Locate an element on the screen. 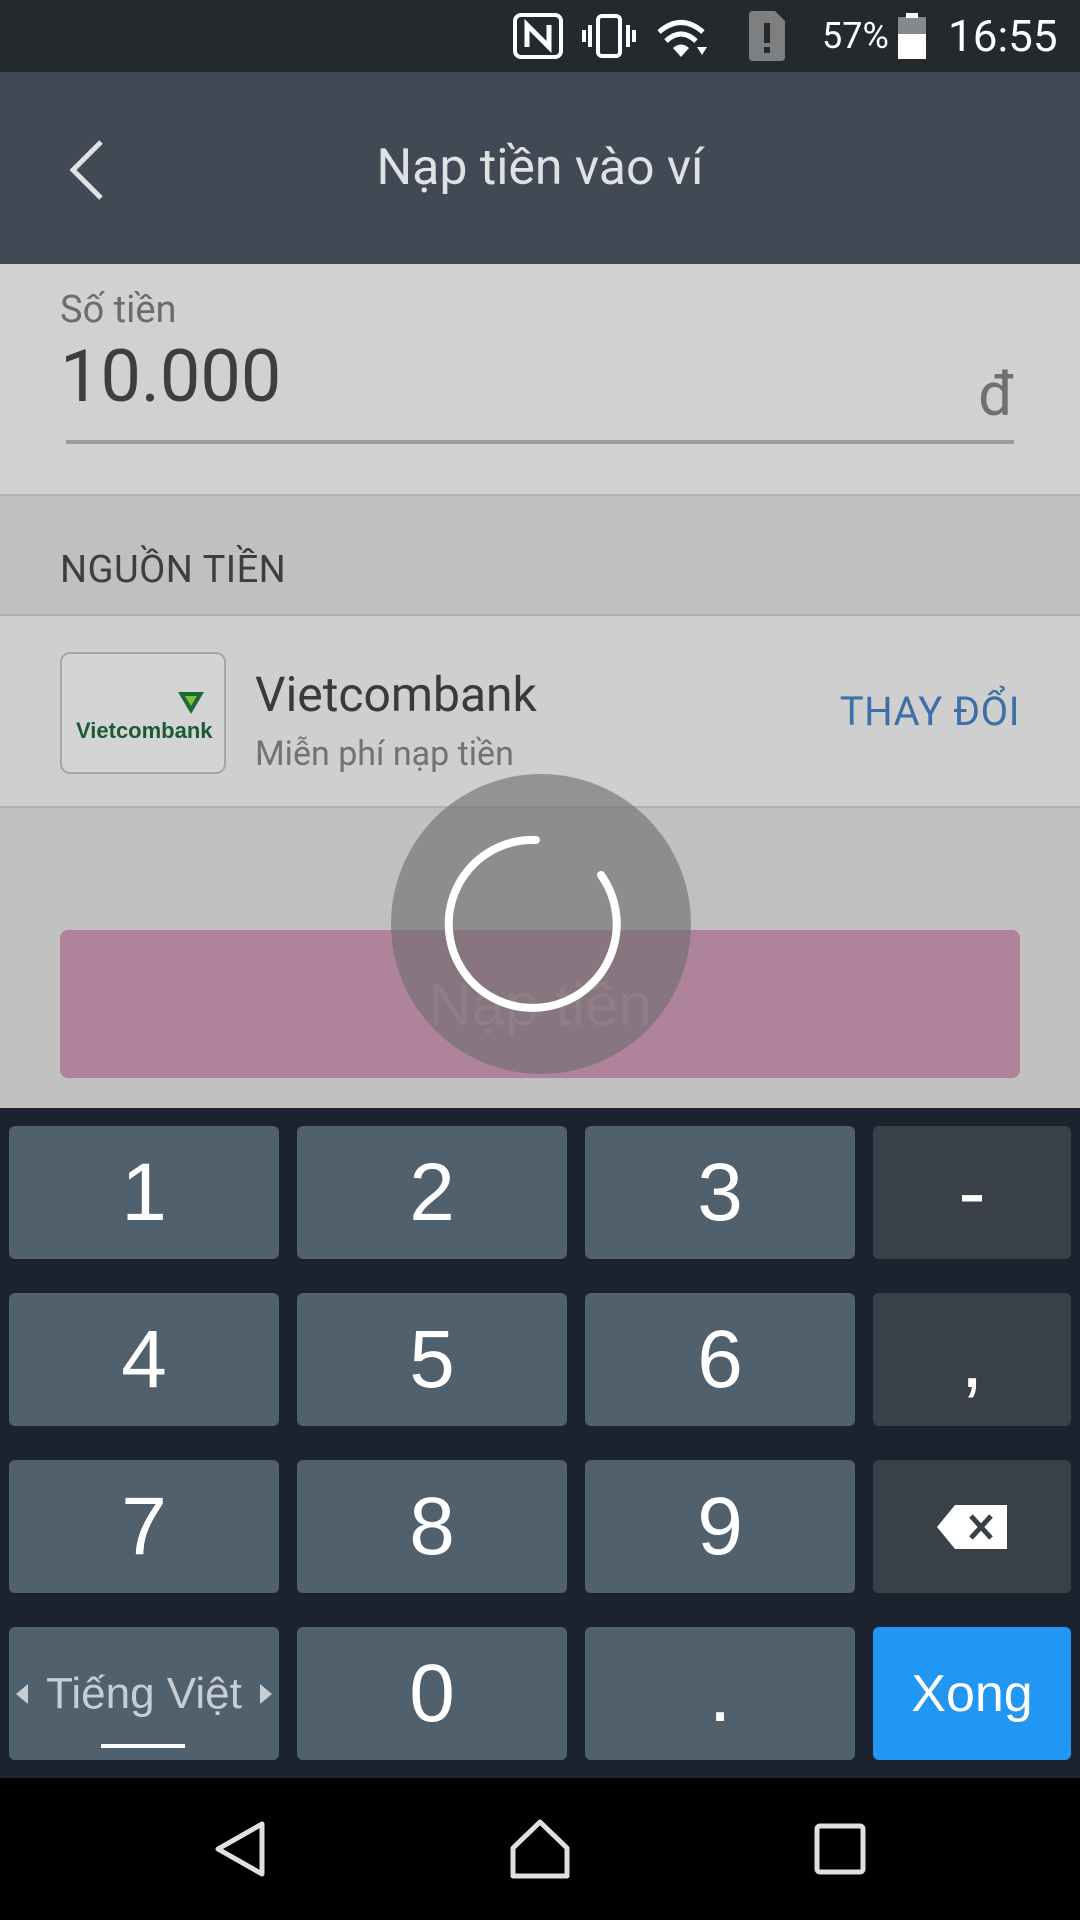 The width and height of the screenshot is (1080, 1920). currency-symbol: đ is located at coordinates (996, 394).